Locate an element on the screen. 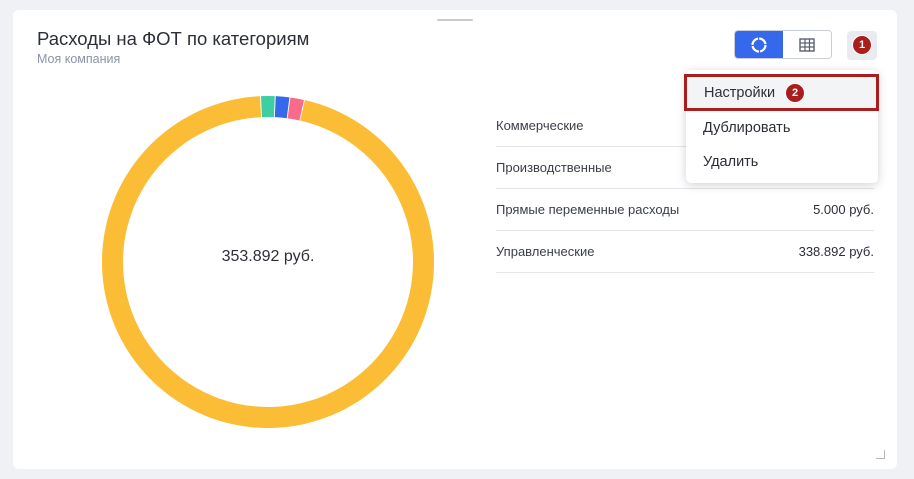 This screenshot has width=914, height=479. widget-subtitle: Моя компания is located at coordinates (79, 59).